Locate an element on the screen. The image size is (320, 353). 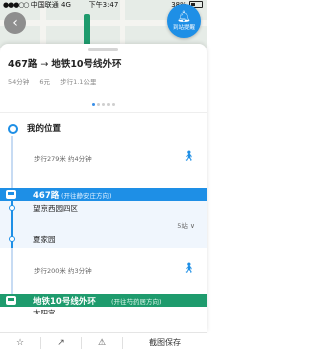
walk-step-1-text: 步行279米 约4分钟 is located at coordinates (63, 159).